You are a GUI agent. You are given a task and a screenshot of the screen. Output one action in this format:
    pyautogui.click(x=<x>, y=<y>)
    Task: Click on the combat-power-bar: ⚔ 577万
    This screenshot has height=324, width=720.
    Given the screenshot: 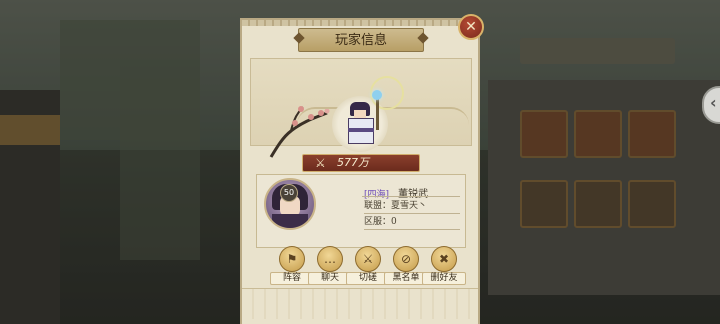 What is the action you would take?
    pyautogui.click(x=361, y=163)
    